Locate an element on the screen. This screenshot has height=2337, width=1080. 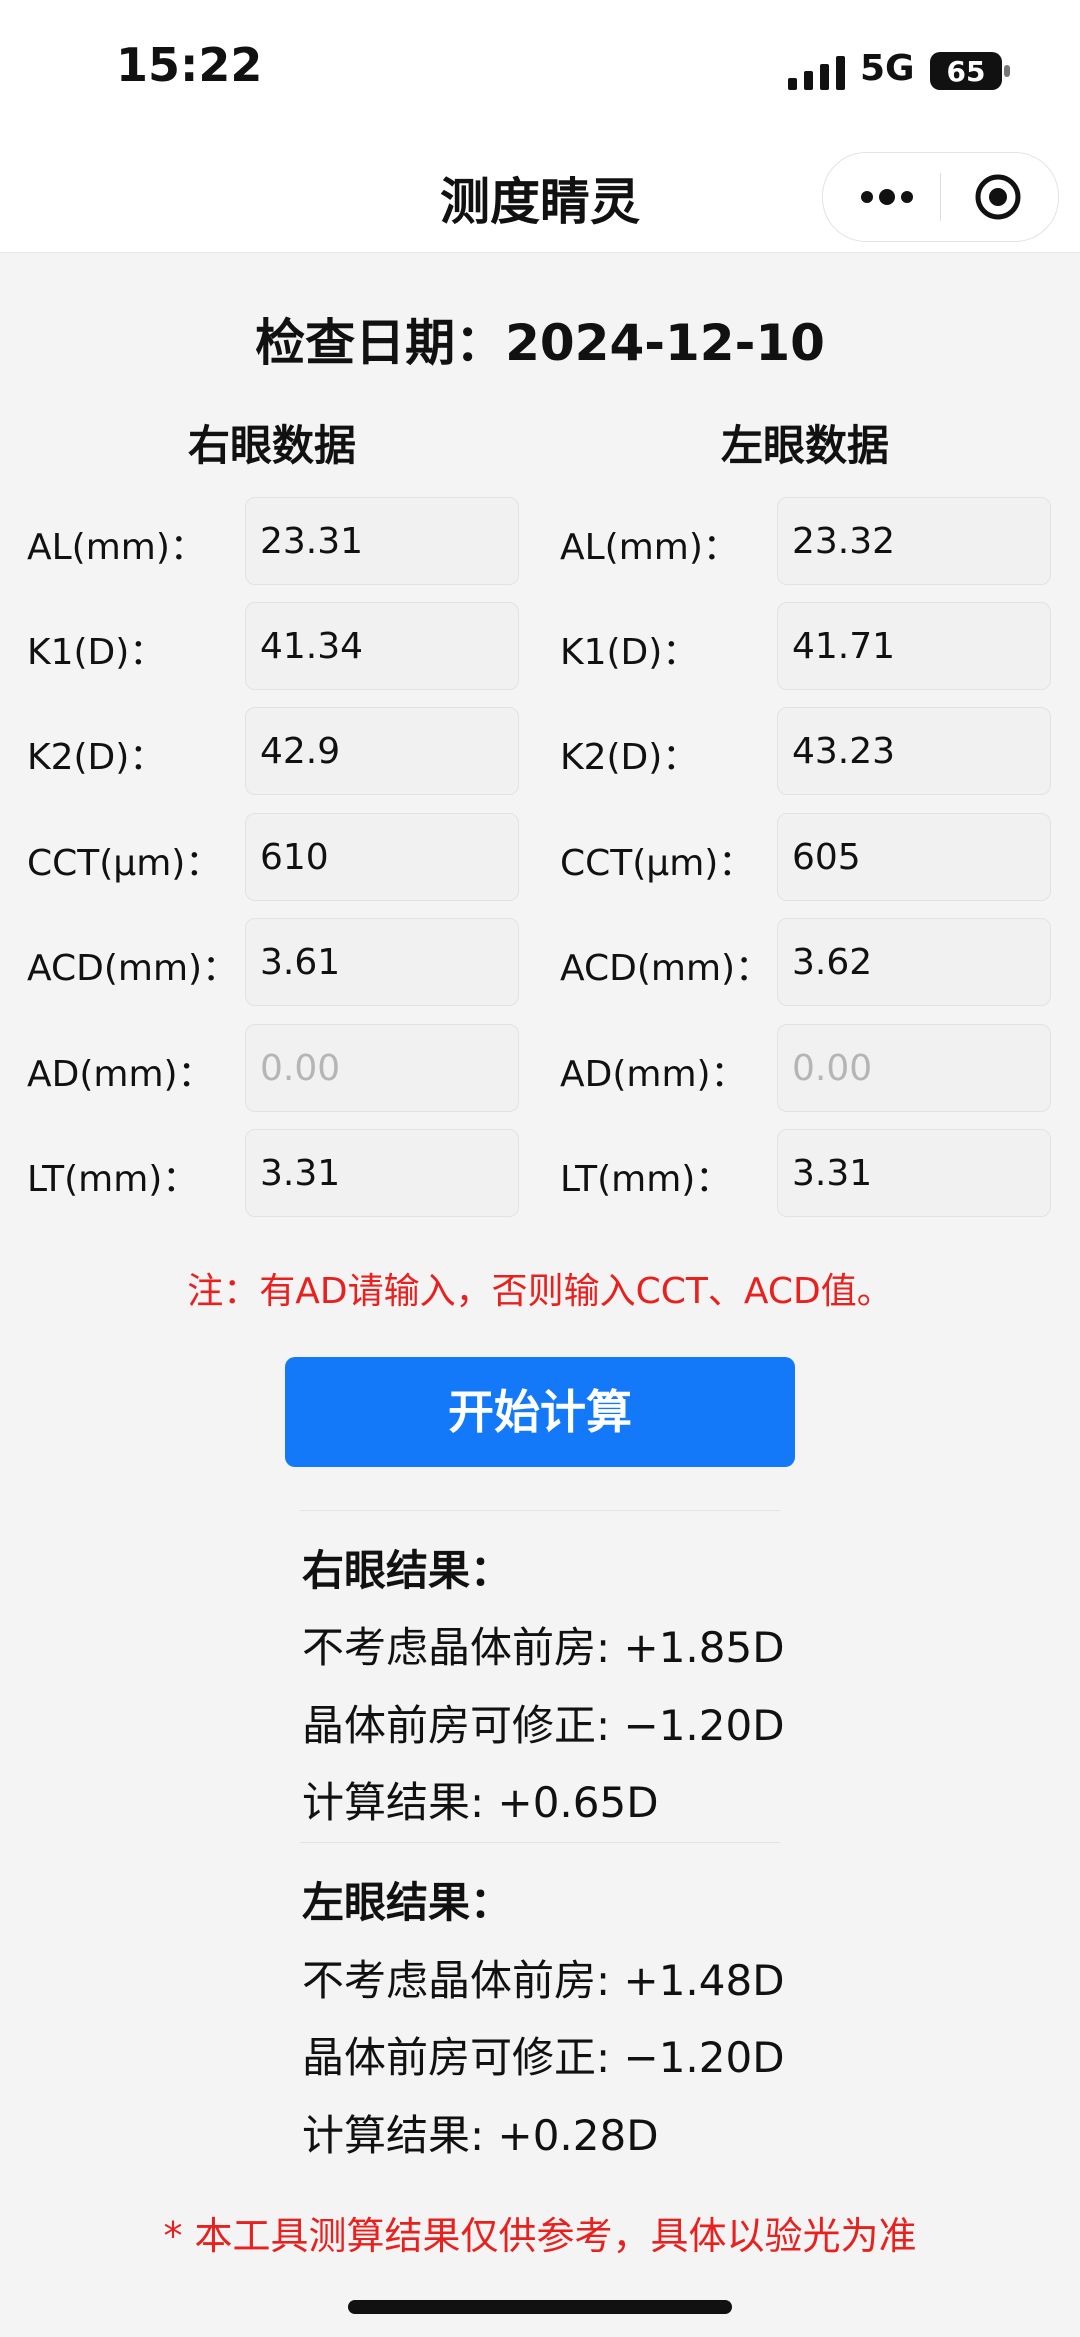
right-result-title: 右眼结果： is located at coordinates (407, 1570).